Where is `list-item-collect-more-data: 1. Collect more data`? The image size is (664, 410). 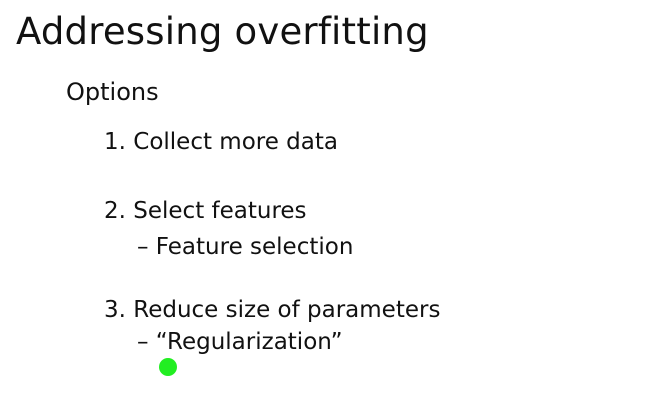
list-item-collect-more-data: 1. Collect more data is located at coordinates (221, 142).